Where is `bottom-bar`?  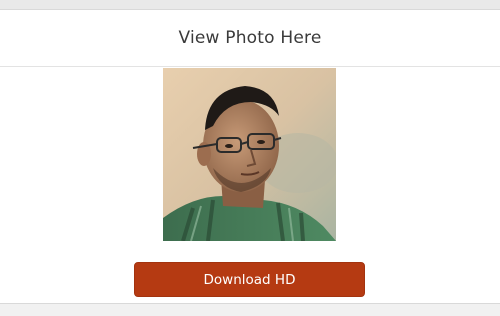 bottom-bar is located at coordinates (250, 310).